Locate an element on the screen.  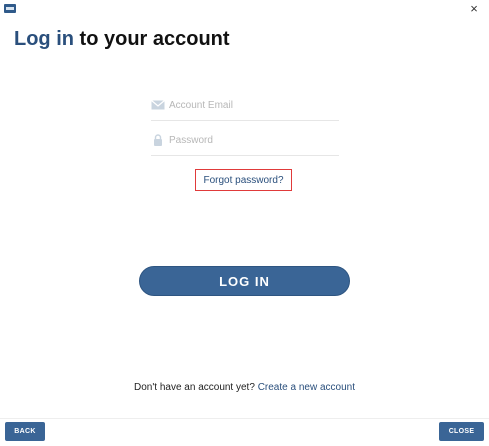
create-account-link: Create a new account is located at coordinates (306, 387).